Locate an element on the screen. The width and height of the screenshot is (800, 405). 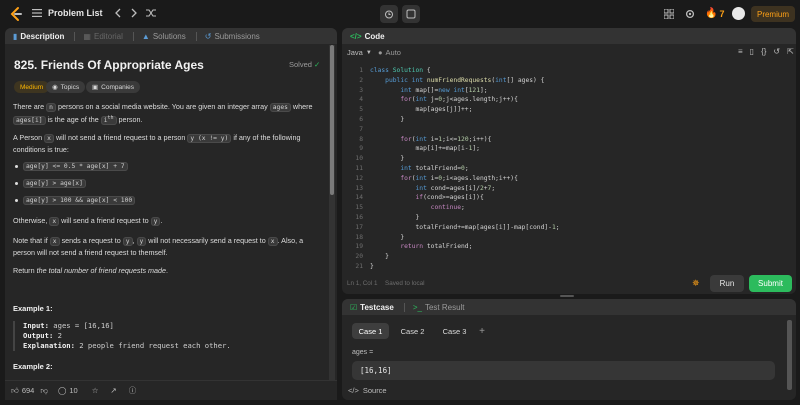
resize-handle is located at coordinates (567, 296).